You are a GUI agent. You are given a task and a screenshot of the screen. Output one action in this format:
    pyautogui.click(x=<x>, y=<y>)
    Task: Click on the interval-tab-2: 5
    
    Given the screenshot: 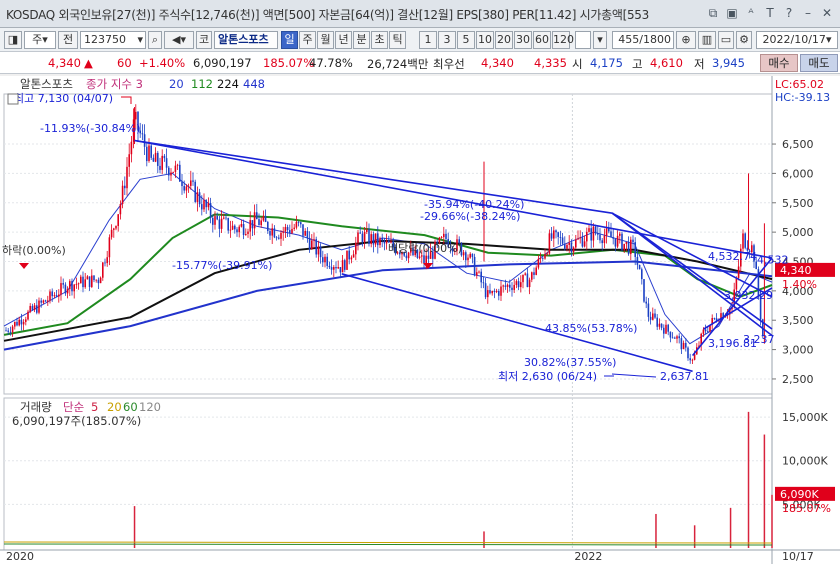 What is the action you would take?
    pyautogui.click(x=466, y=40)
    